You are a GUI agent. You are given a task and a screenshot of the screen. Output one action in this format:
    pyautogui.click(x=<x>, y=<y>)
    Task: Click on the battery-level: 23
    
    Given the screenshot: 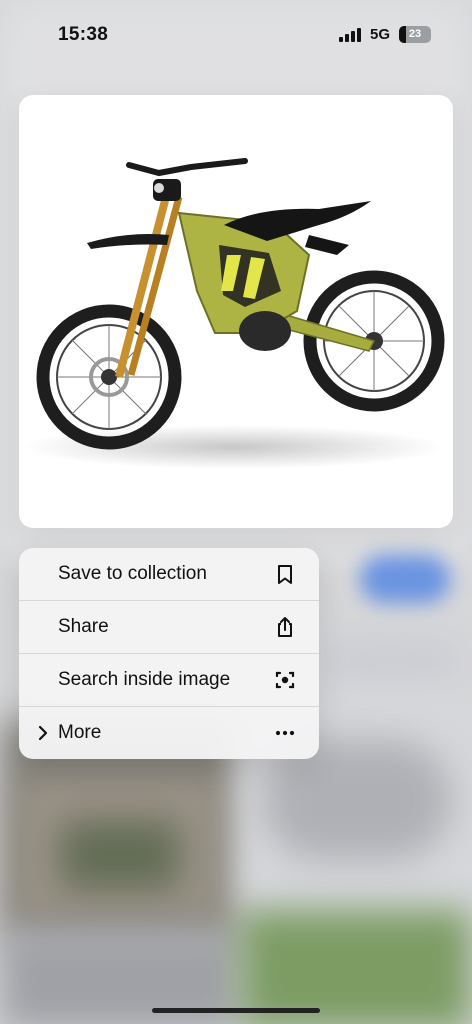 What is the action you would take?
    pyautogui.click(x=415, y=34)
    